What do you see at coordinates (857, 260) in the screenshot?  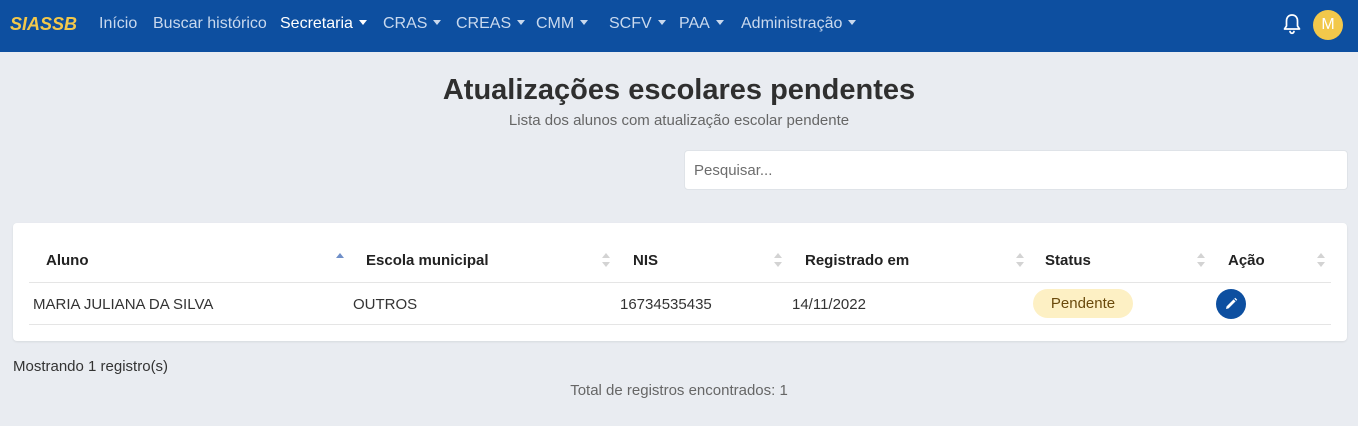 I see `column-header-registrado: Registrado em` at bounding box center [857, 260].